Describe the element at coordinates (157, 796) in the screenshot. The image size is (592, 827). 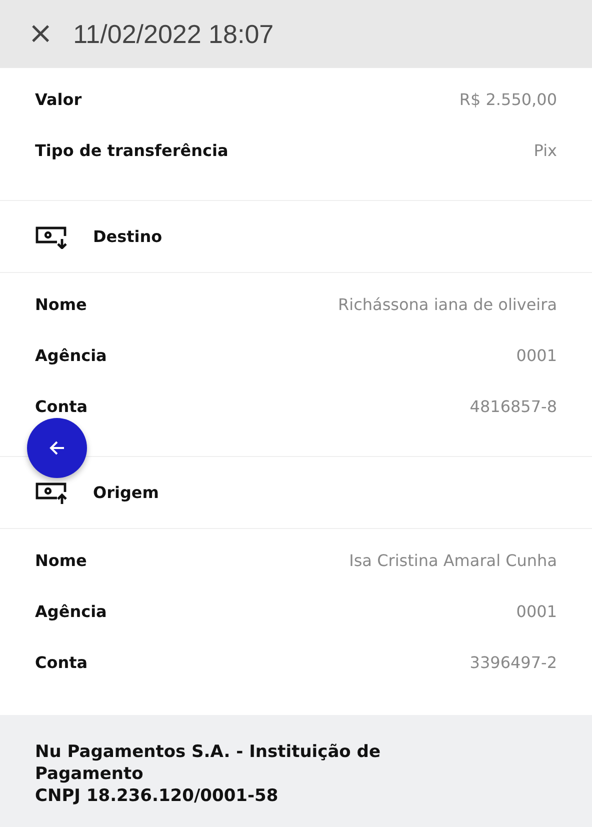
I see `footer-text: CNPJ 18.236.120/0001-58` at that location.